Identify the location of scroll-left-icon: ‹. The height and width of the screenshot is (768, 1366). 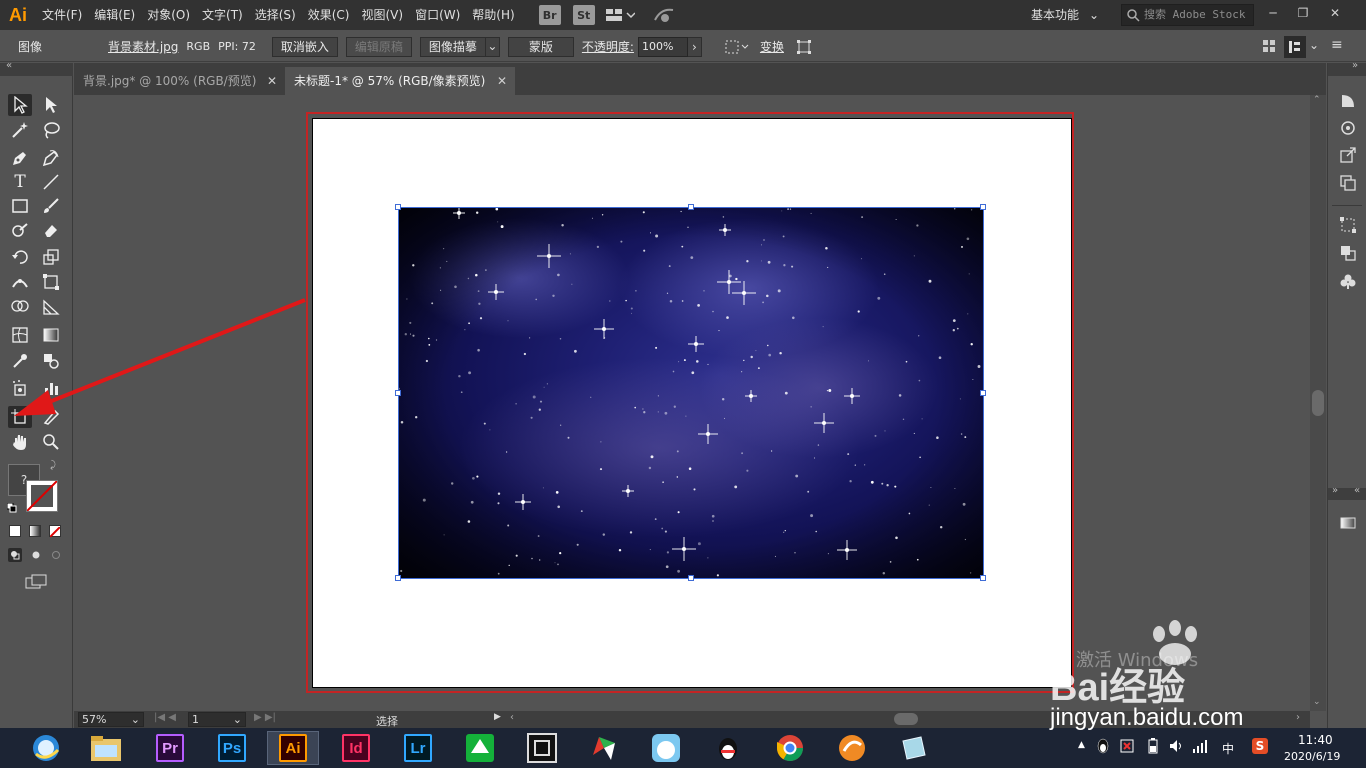
(512, 717).